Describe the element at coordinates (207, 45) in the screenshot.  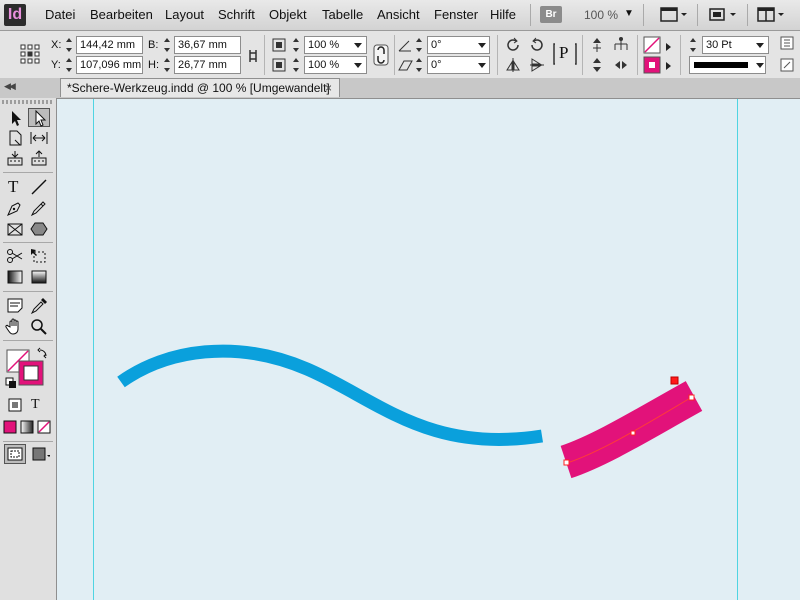
I see `width-field: 36,67 mm` at that location.